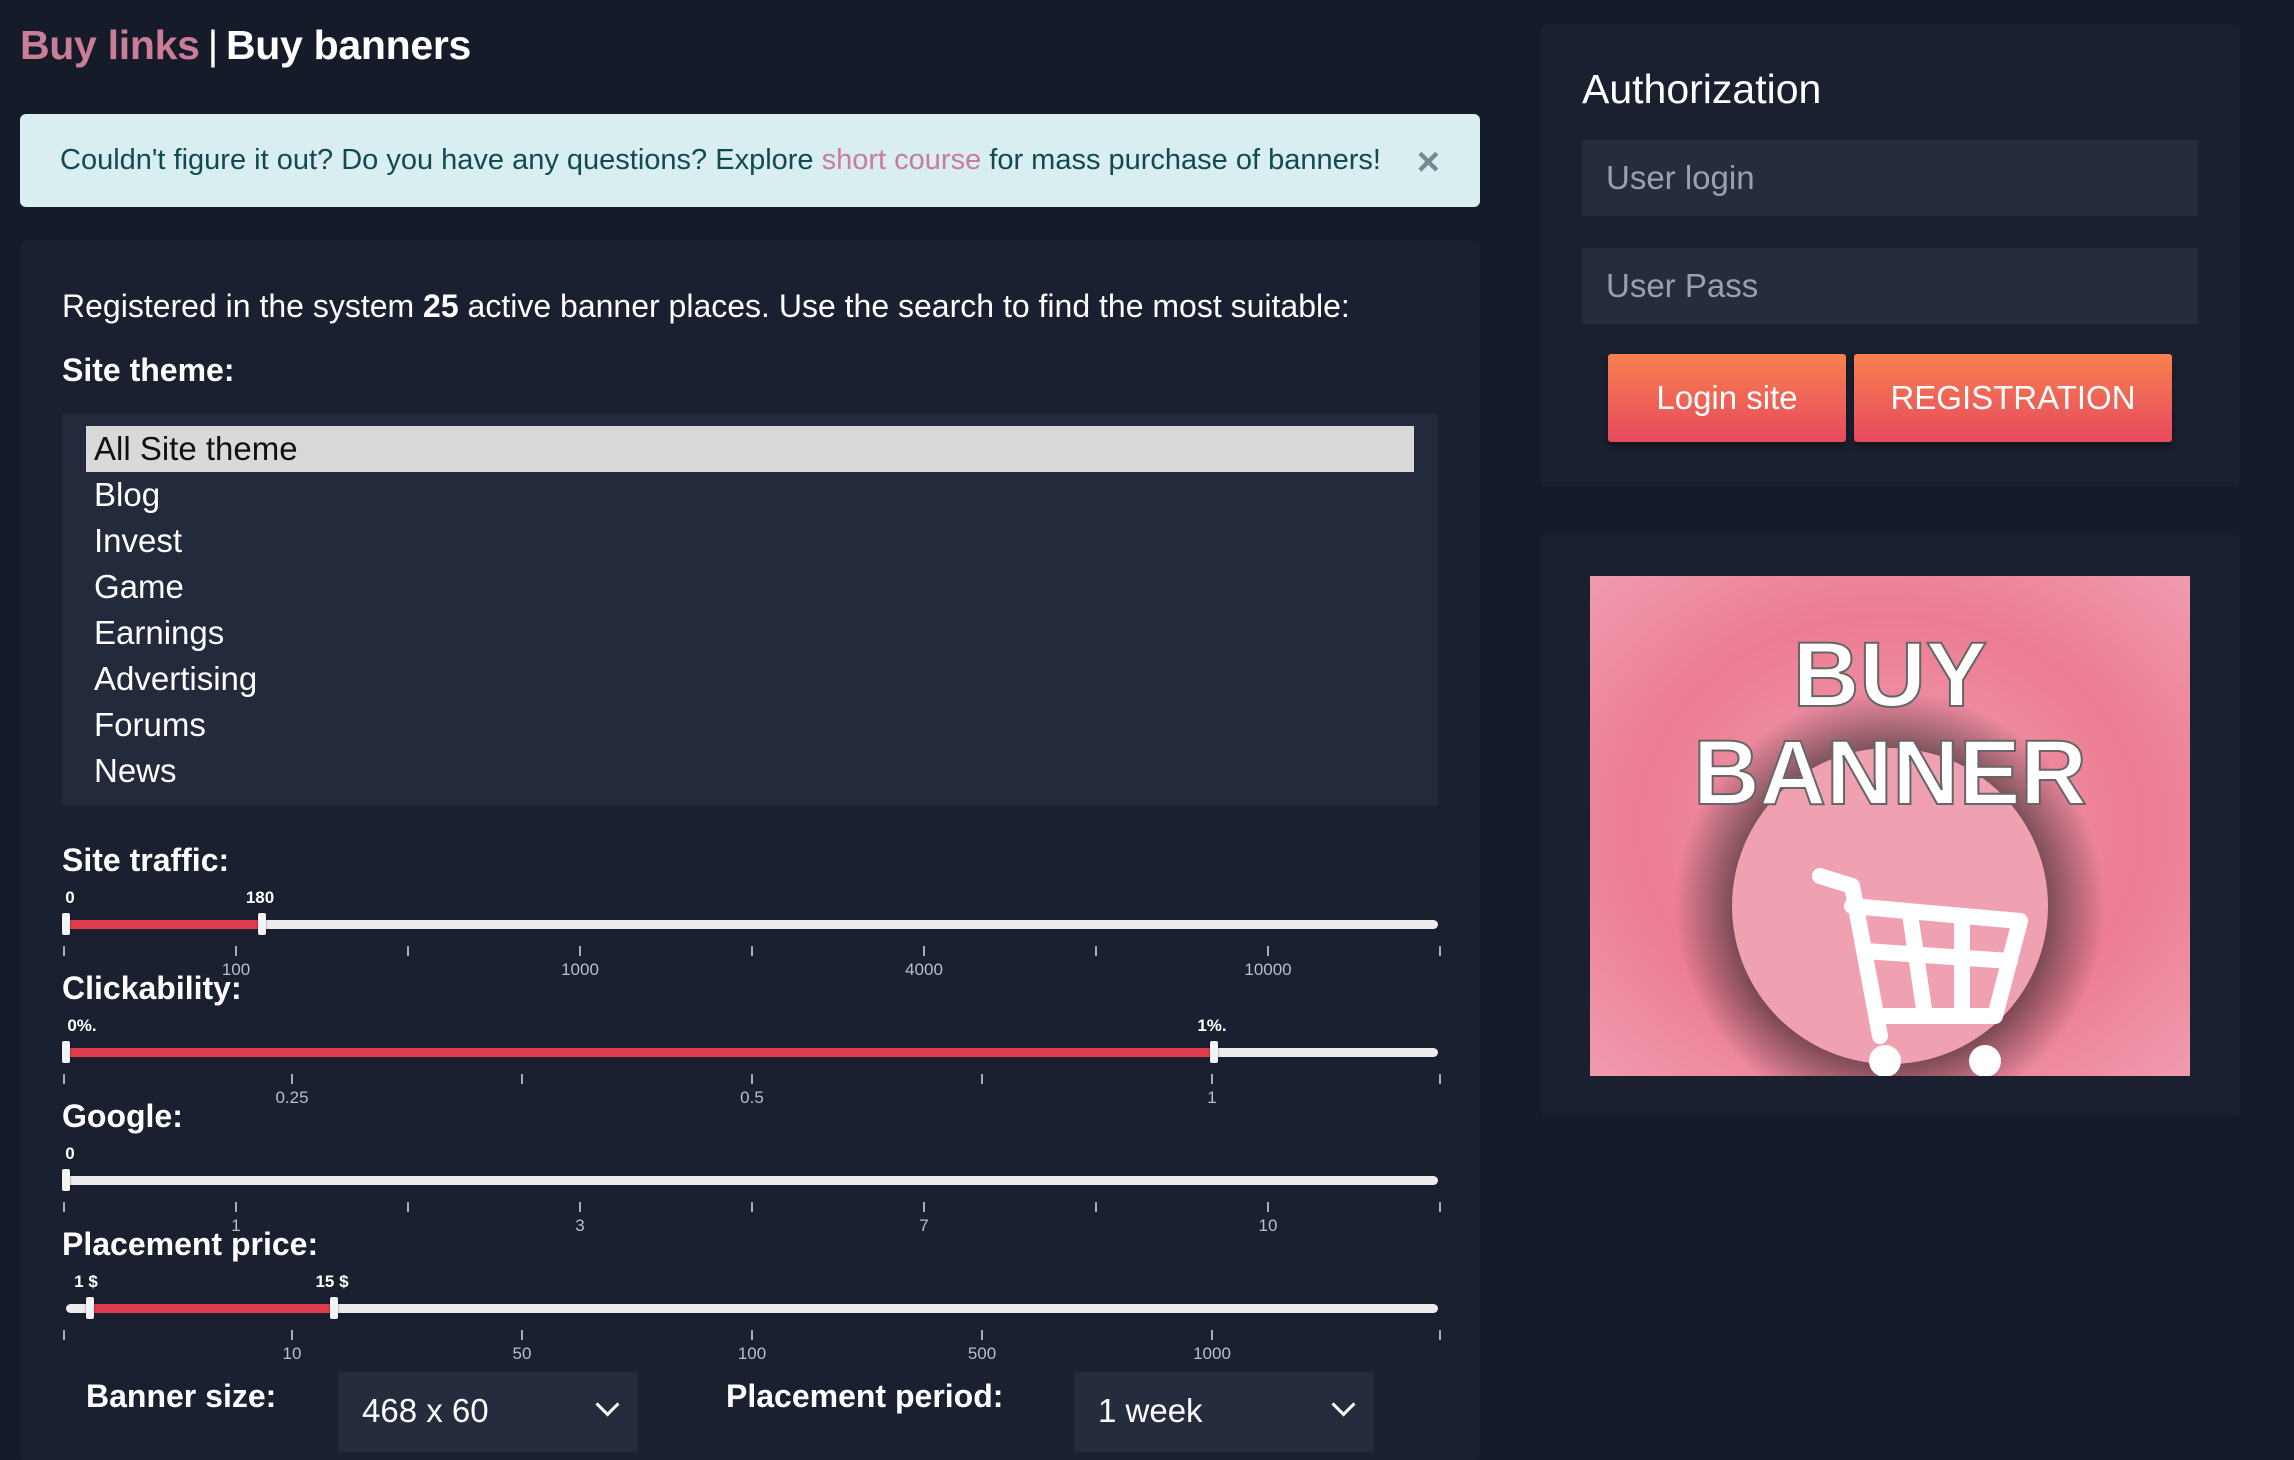 The width and height of the screenshot is (2294, 1460). Describe the element at coordinates (924, 969) in the screenshot. I see `slider-tick-label: 4000` at that location.